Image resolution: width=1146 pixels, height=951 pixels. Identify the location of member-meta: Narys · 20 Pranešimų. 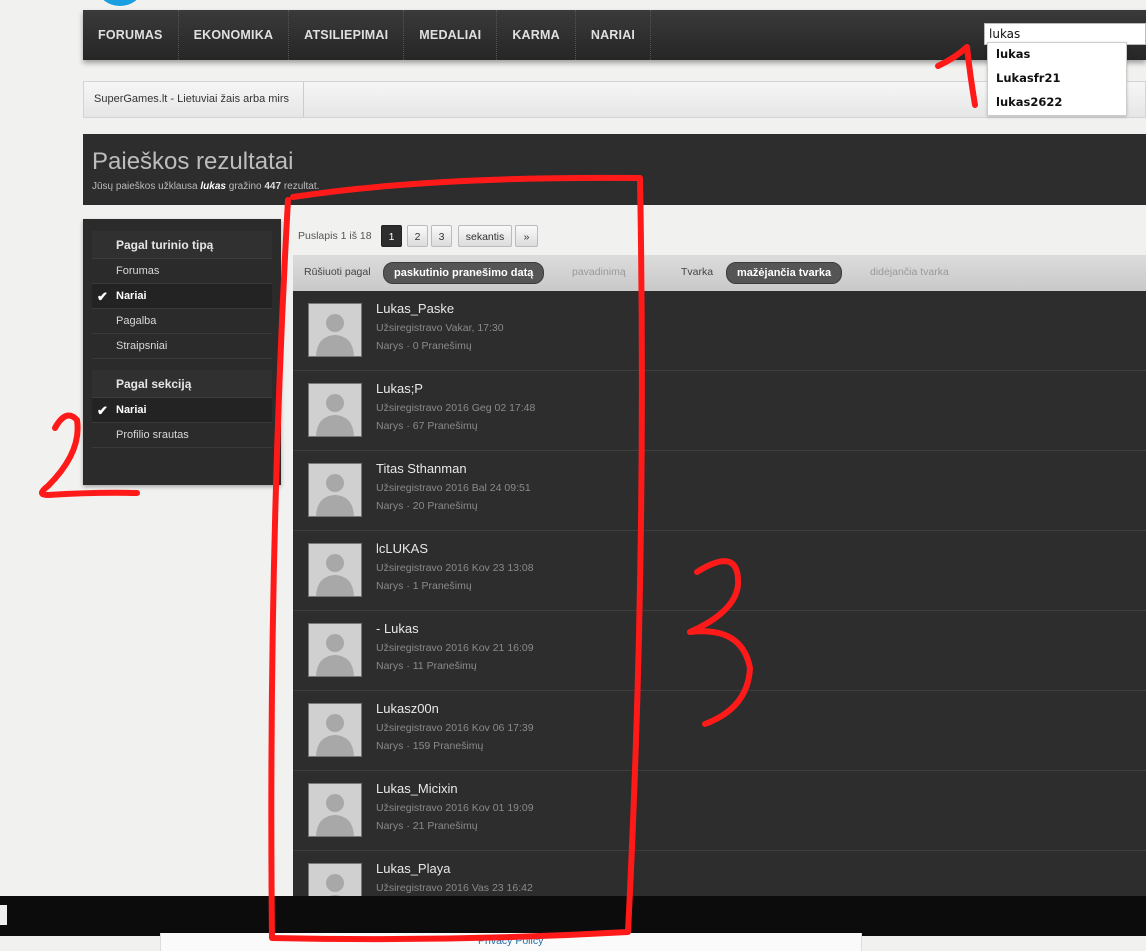
(427, 506).